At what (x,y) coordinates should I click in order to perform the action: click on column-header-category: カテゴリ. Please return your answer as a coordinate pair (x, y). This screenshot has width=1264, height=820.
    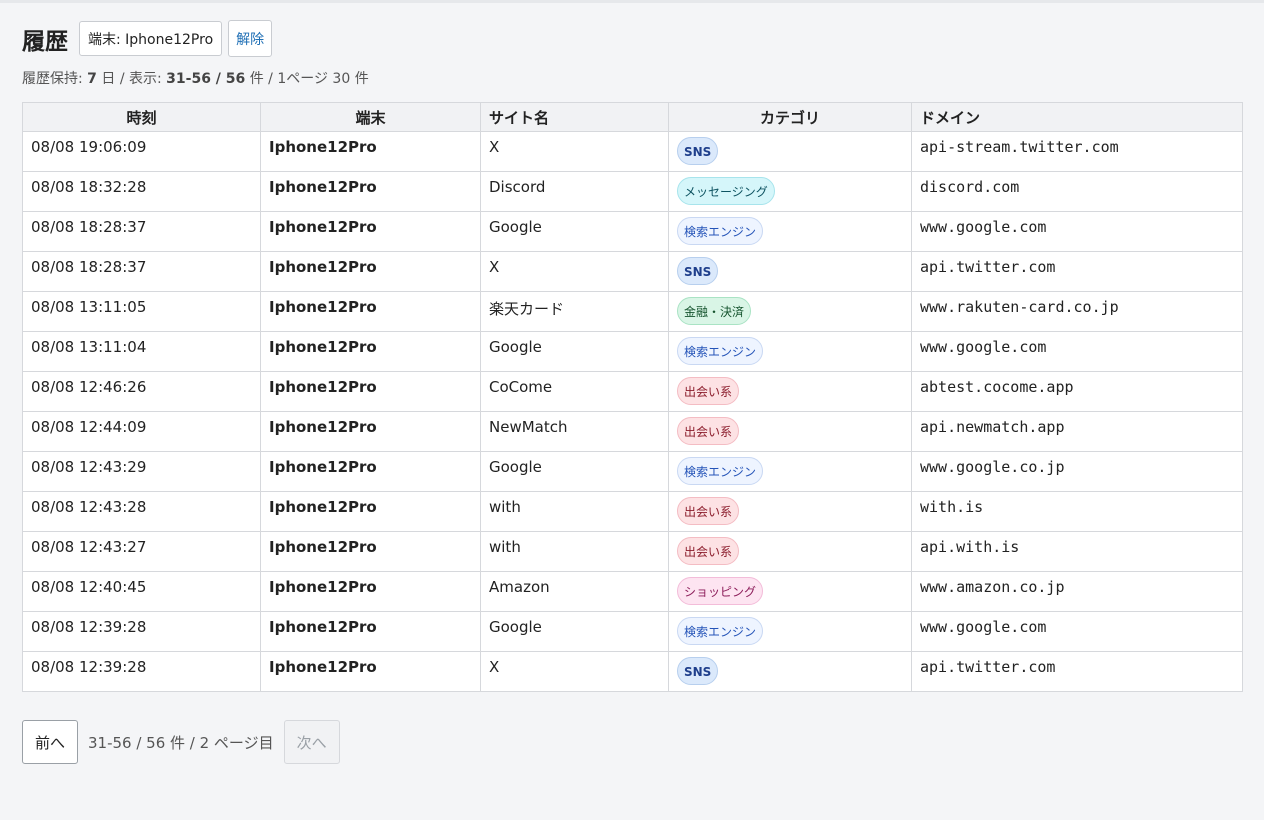
    Looking at the image, I should click on (790, 117).